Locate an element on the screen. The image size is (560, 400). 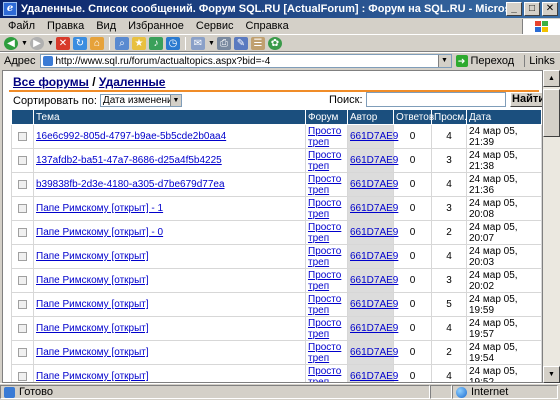
search-input is located at coordinates (435, 99).